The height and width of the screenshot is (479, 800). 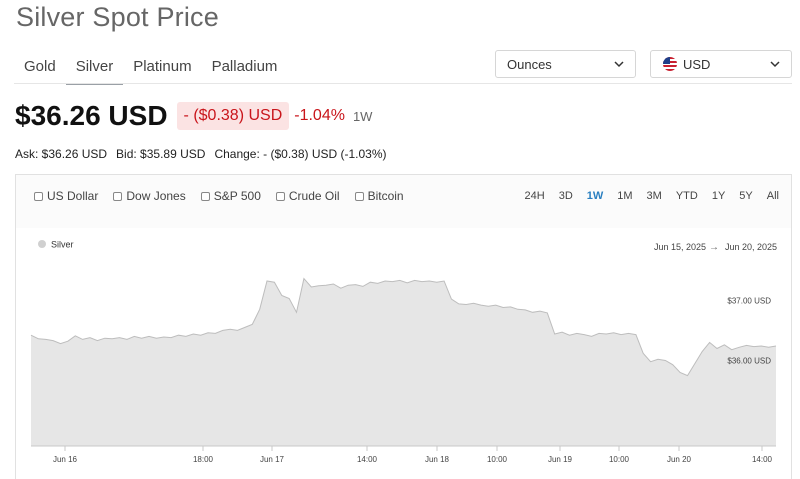 What do you see at coordinates (94, 69) in the screenshot?
I see `tab-silver: Silver` at bounding box center [94, 69].